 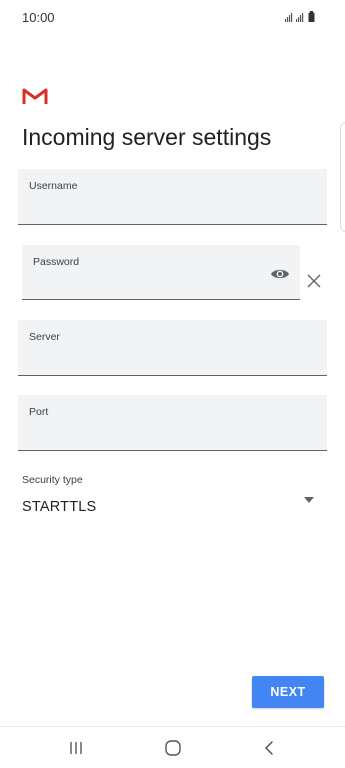 I want to click on password-field: Password, so click(x=161, y=272).